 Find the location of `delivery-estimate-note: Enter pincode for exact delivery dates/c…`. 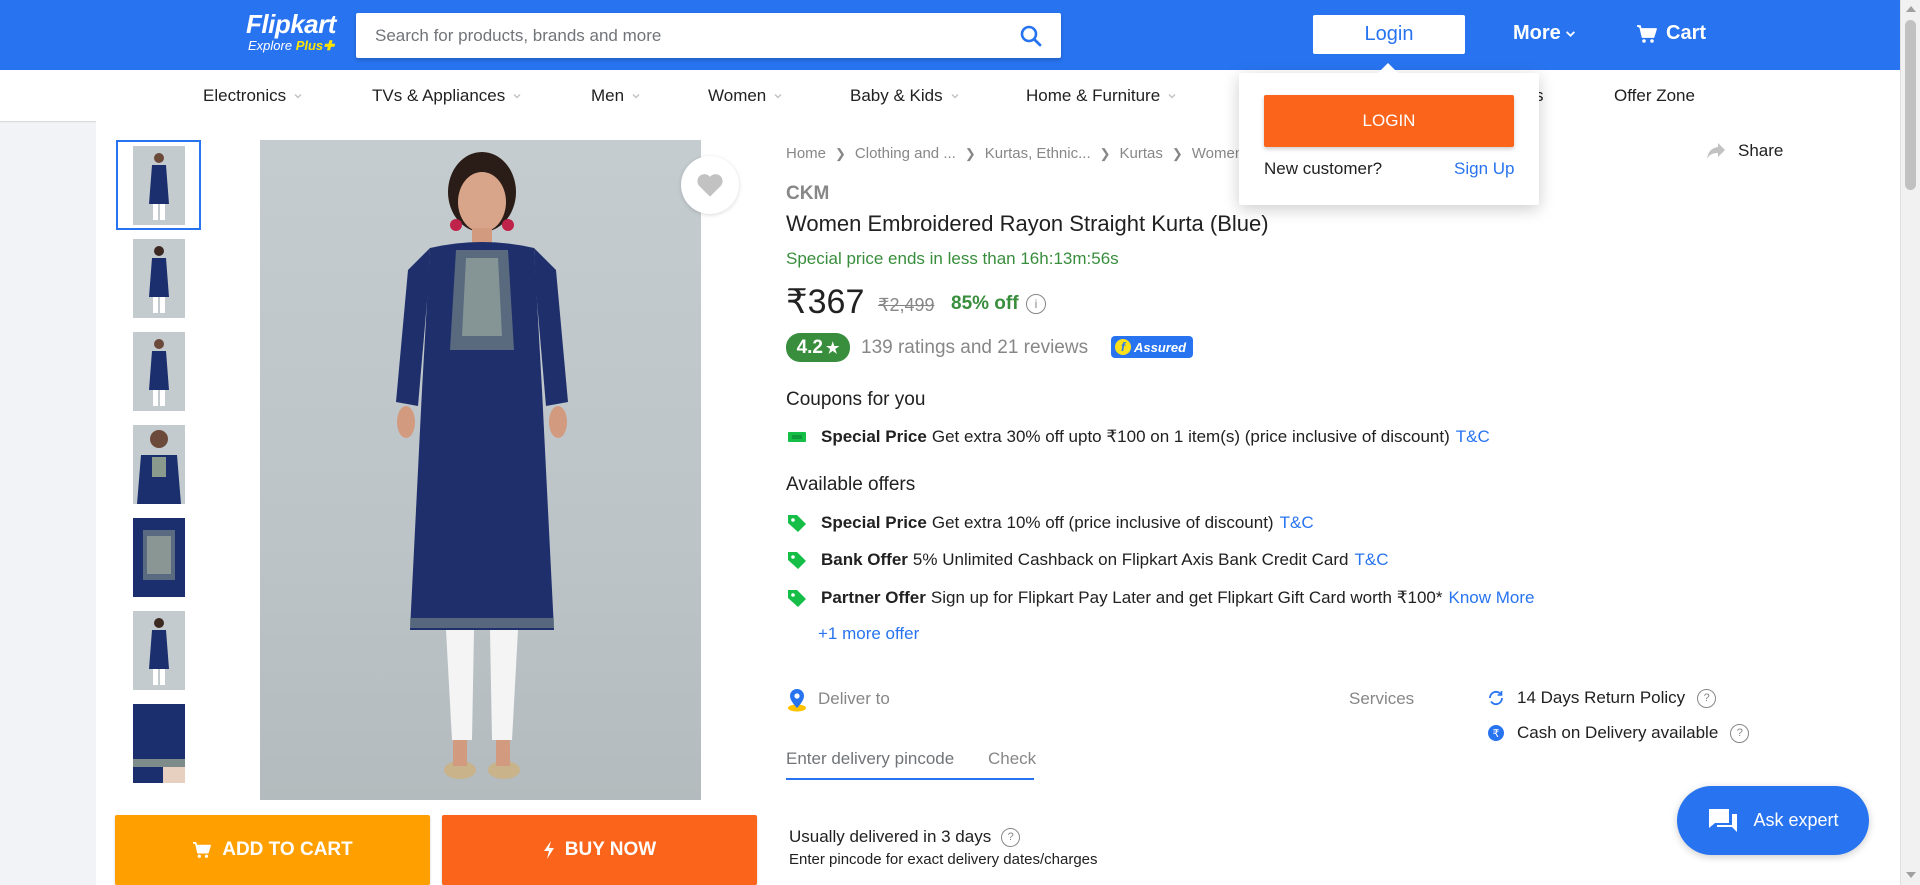

delivery-estimate-note: Enter pincode for exact delivery dates/c… is located at coordinates (943, 859).